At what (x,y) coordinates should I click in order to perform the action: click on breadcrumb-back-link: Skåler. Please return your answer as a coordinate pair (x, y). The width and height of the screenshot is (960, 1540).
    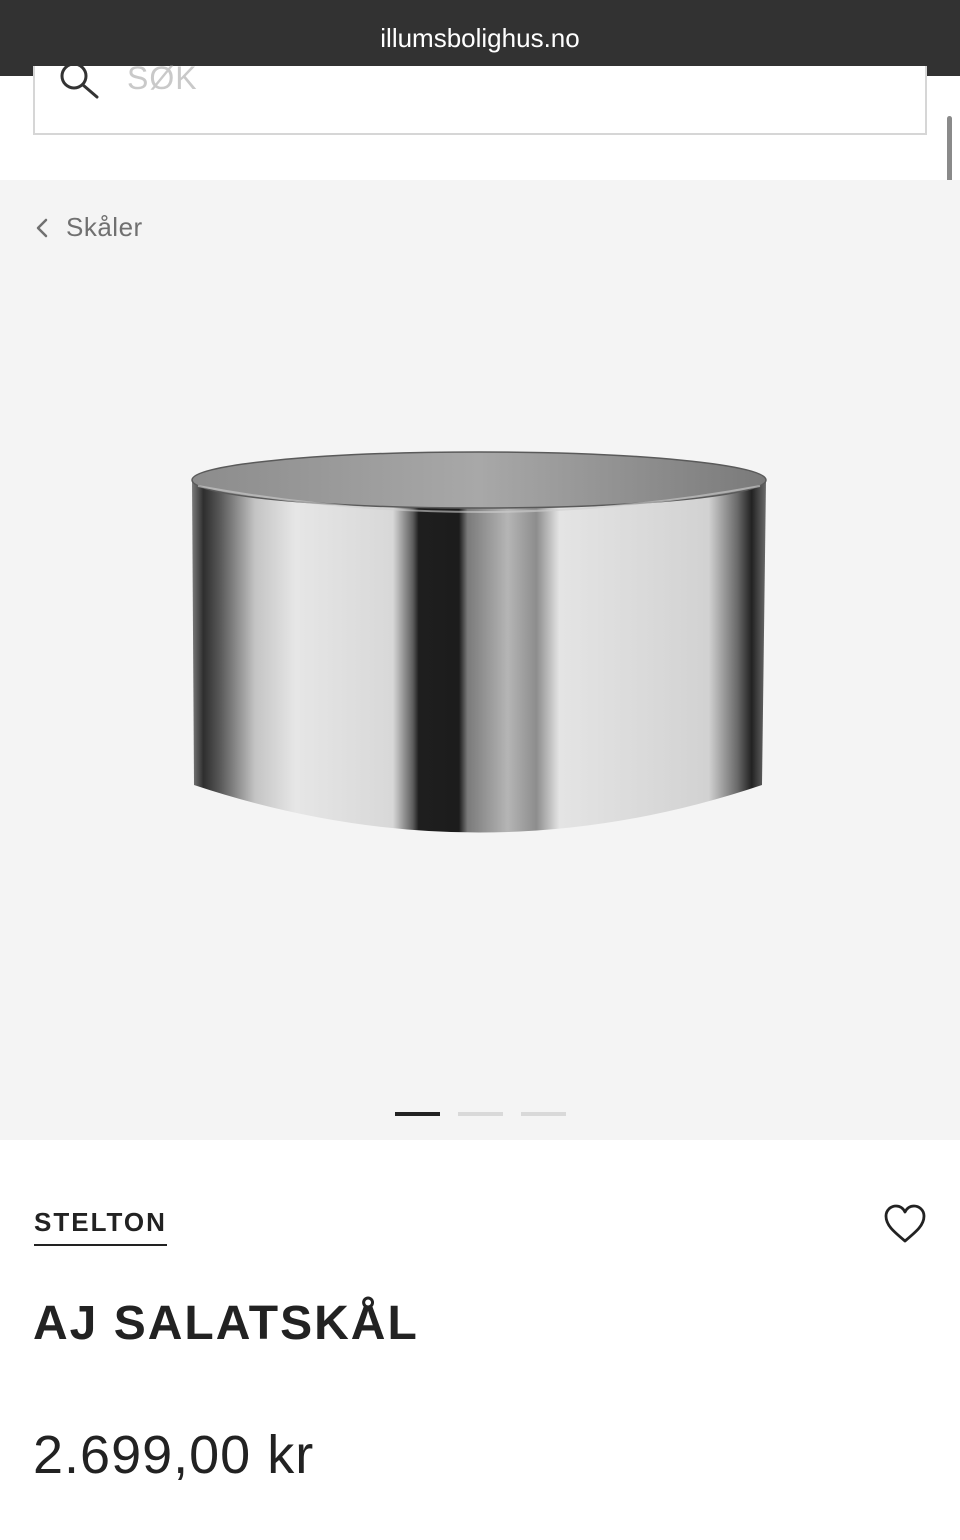
    Looking at the image, I should click on (88, 227).